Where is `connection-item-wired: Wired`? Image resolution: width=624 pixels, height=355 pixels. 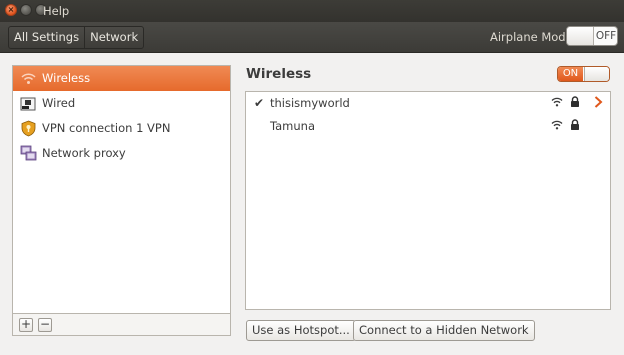 connection-item-wired: Wired is located at coordinates (121, 103).